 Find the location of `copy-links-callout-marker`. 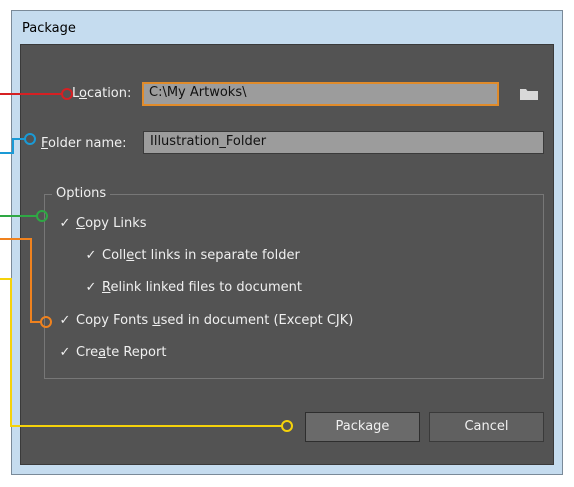

copy-links-callout-marker is located at coordinates (42, 216).